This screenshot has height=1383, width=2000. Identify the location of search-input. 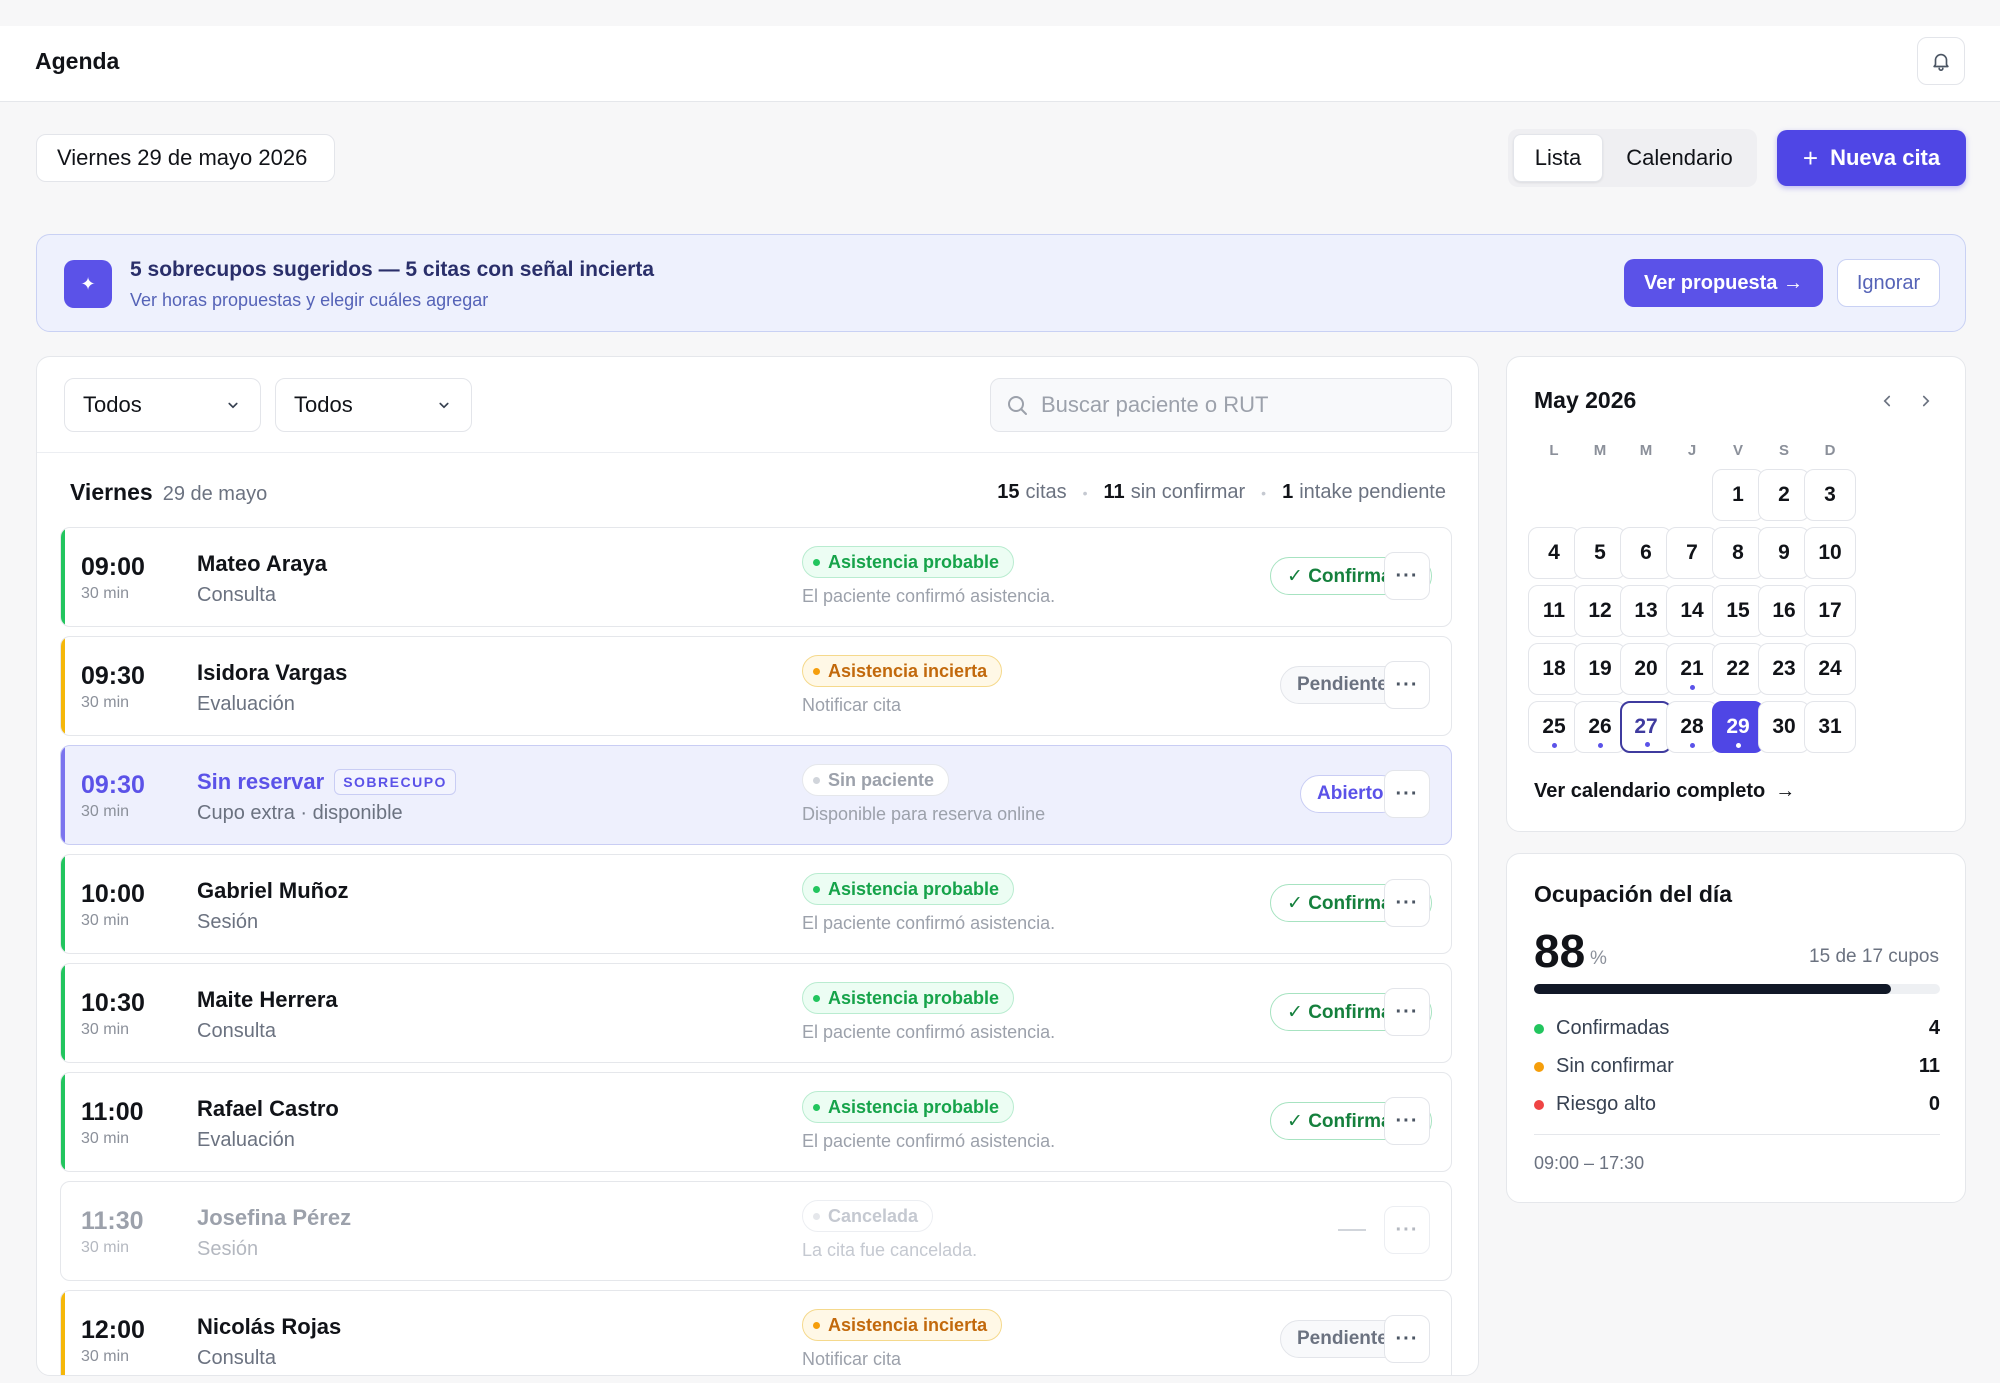
(1236, 405).